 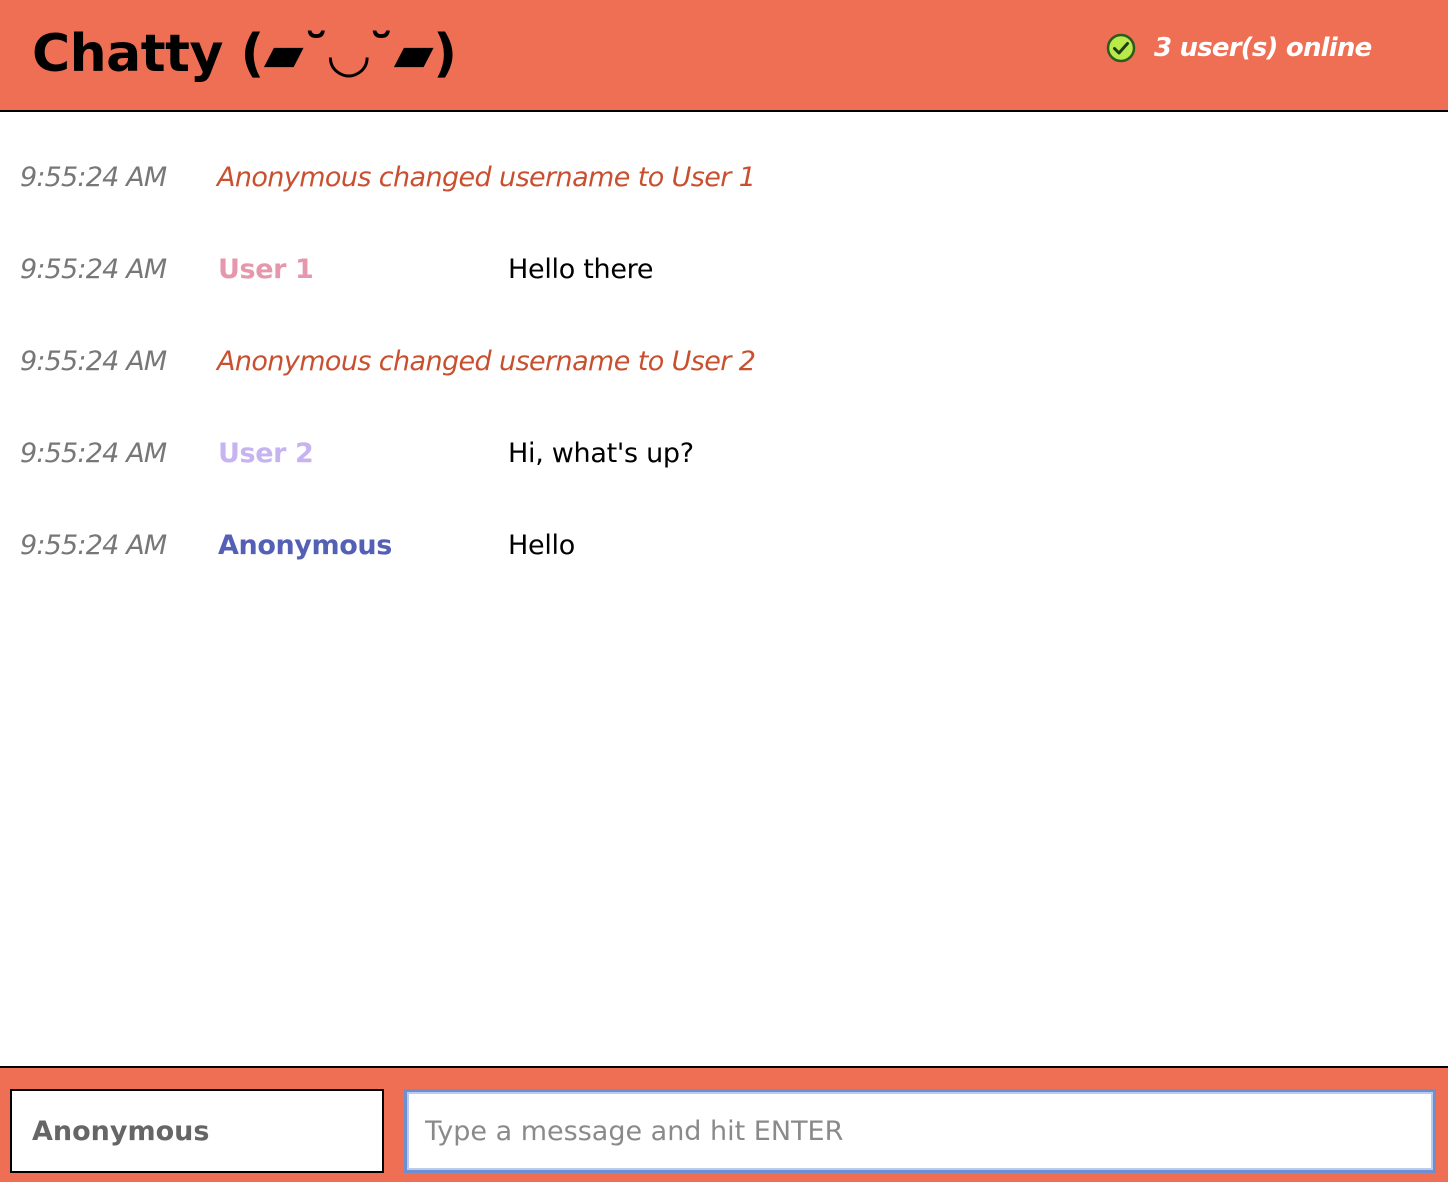 I want to click on message-username: User 2, so click(x=266, y=453).